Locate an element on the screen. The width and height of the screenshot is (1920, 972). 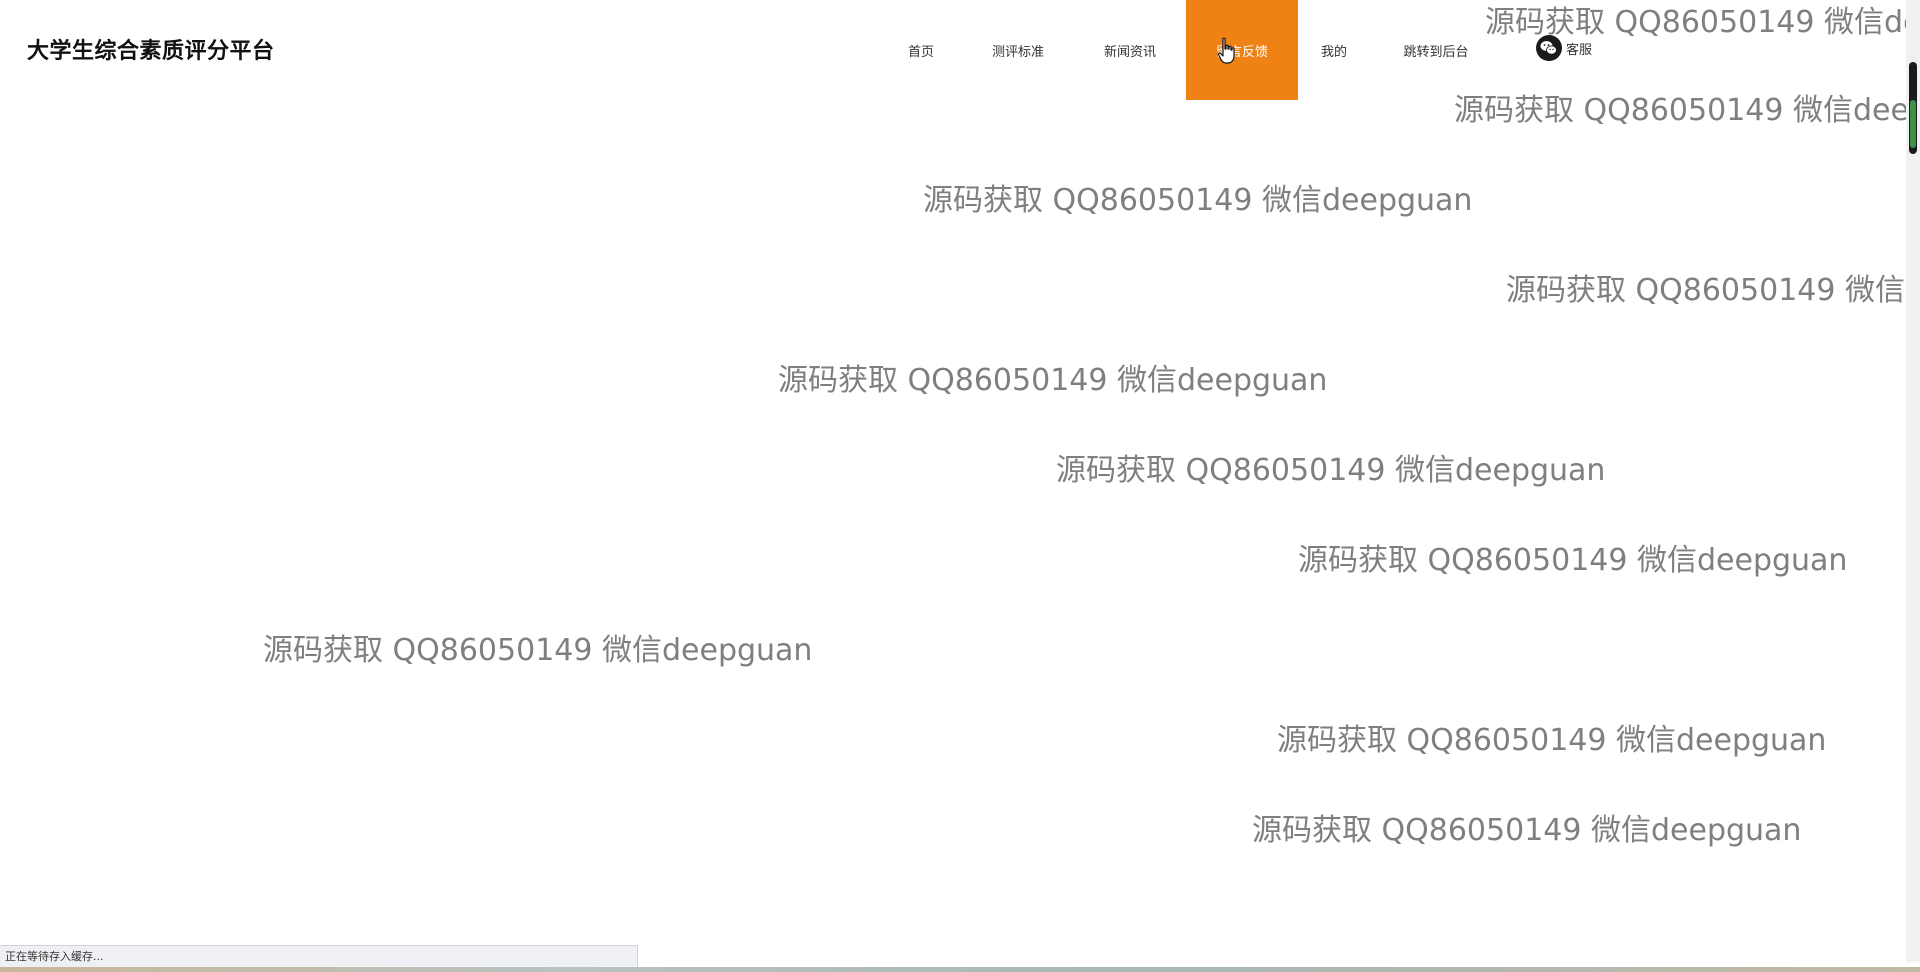
taskbar-edge is located at coordinates (960, 969).